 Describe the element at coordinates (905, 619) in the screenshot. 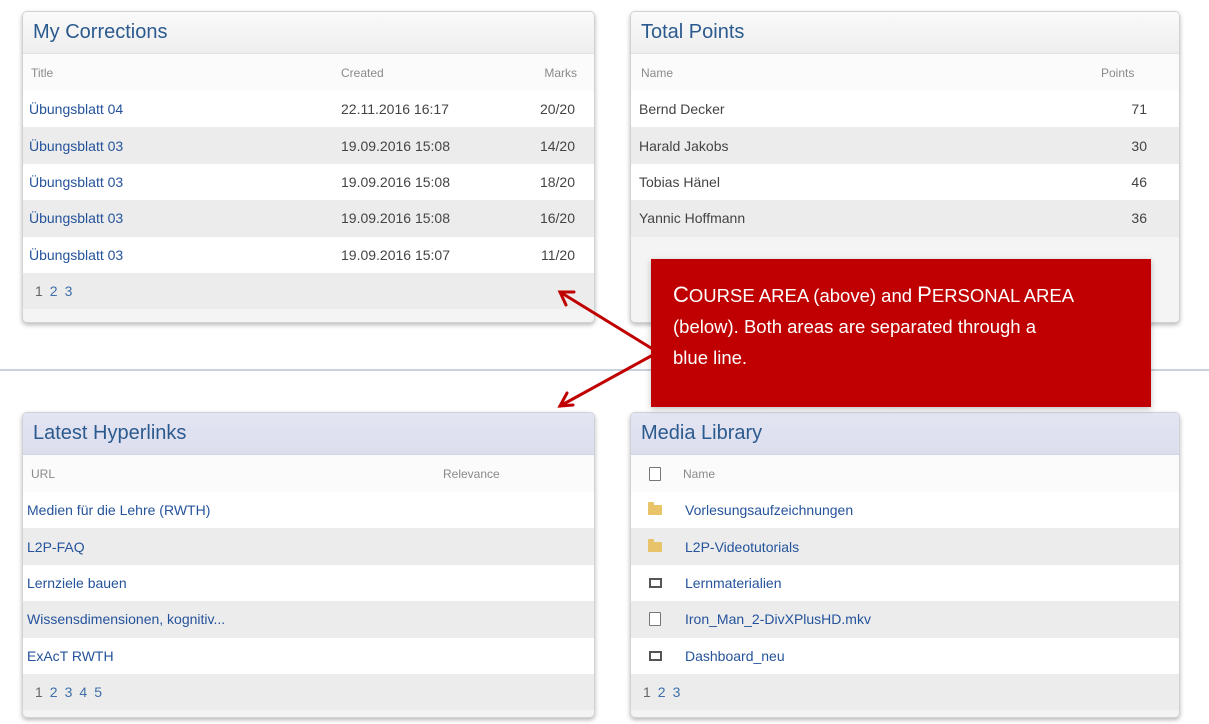

I see `list-item: Iron_Man_2-DivXPlusHD.mkv` at that location.